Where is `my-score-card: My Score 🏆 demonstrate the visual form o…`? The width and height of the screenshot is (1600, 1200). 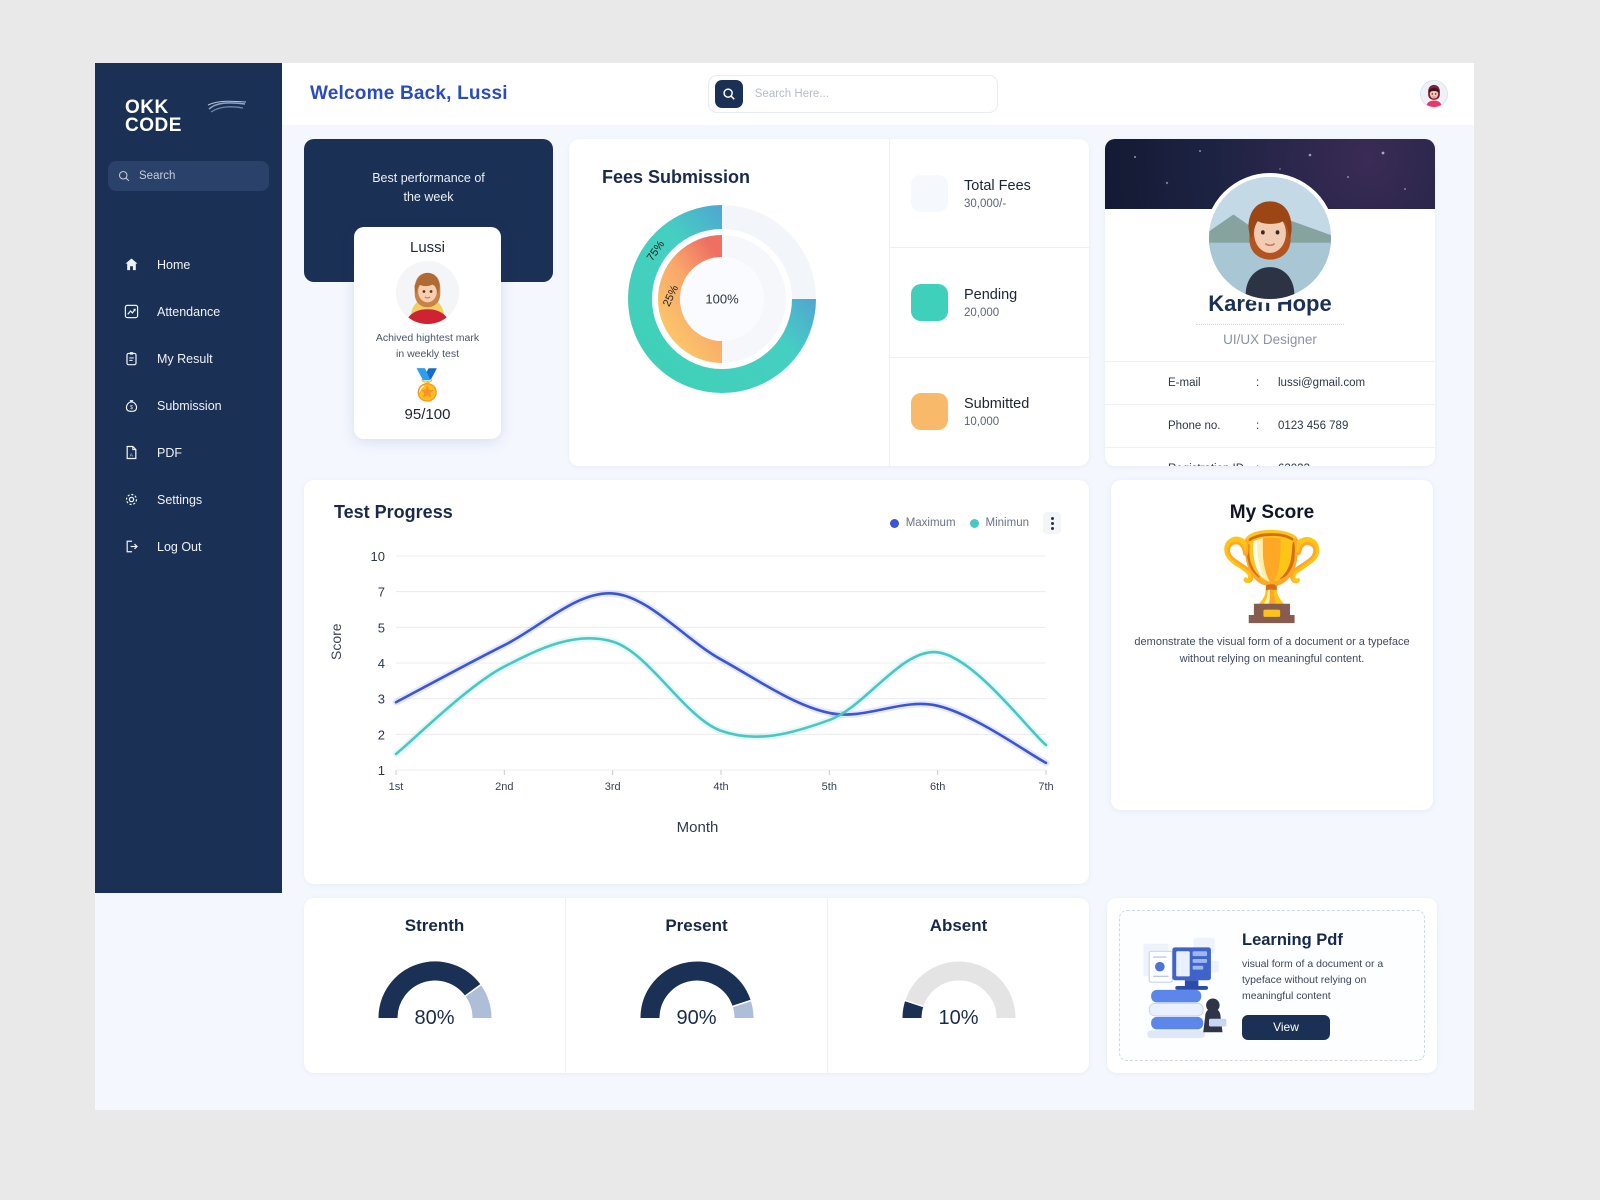
my-score-card: My Score 🏆 demonstrate the visual form o… is located at coordinates (1272, 645).